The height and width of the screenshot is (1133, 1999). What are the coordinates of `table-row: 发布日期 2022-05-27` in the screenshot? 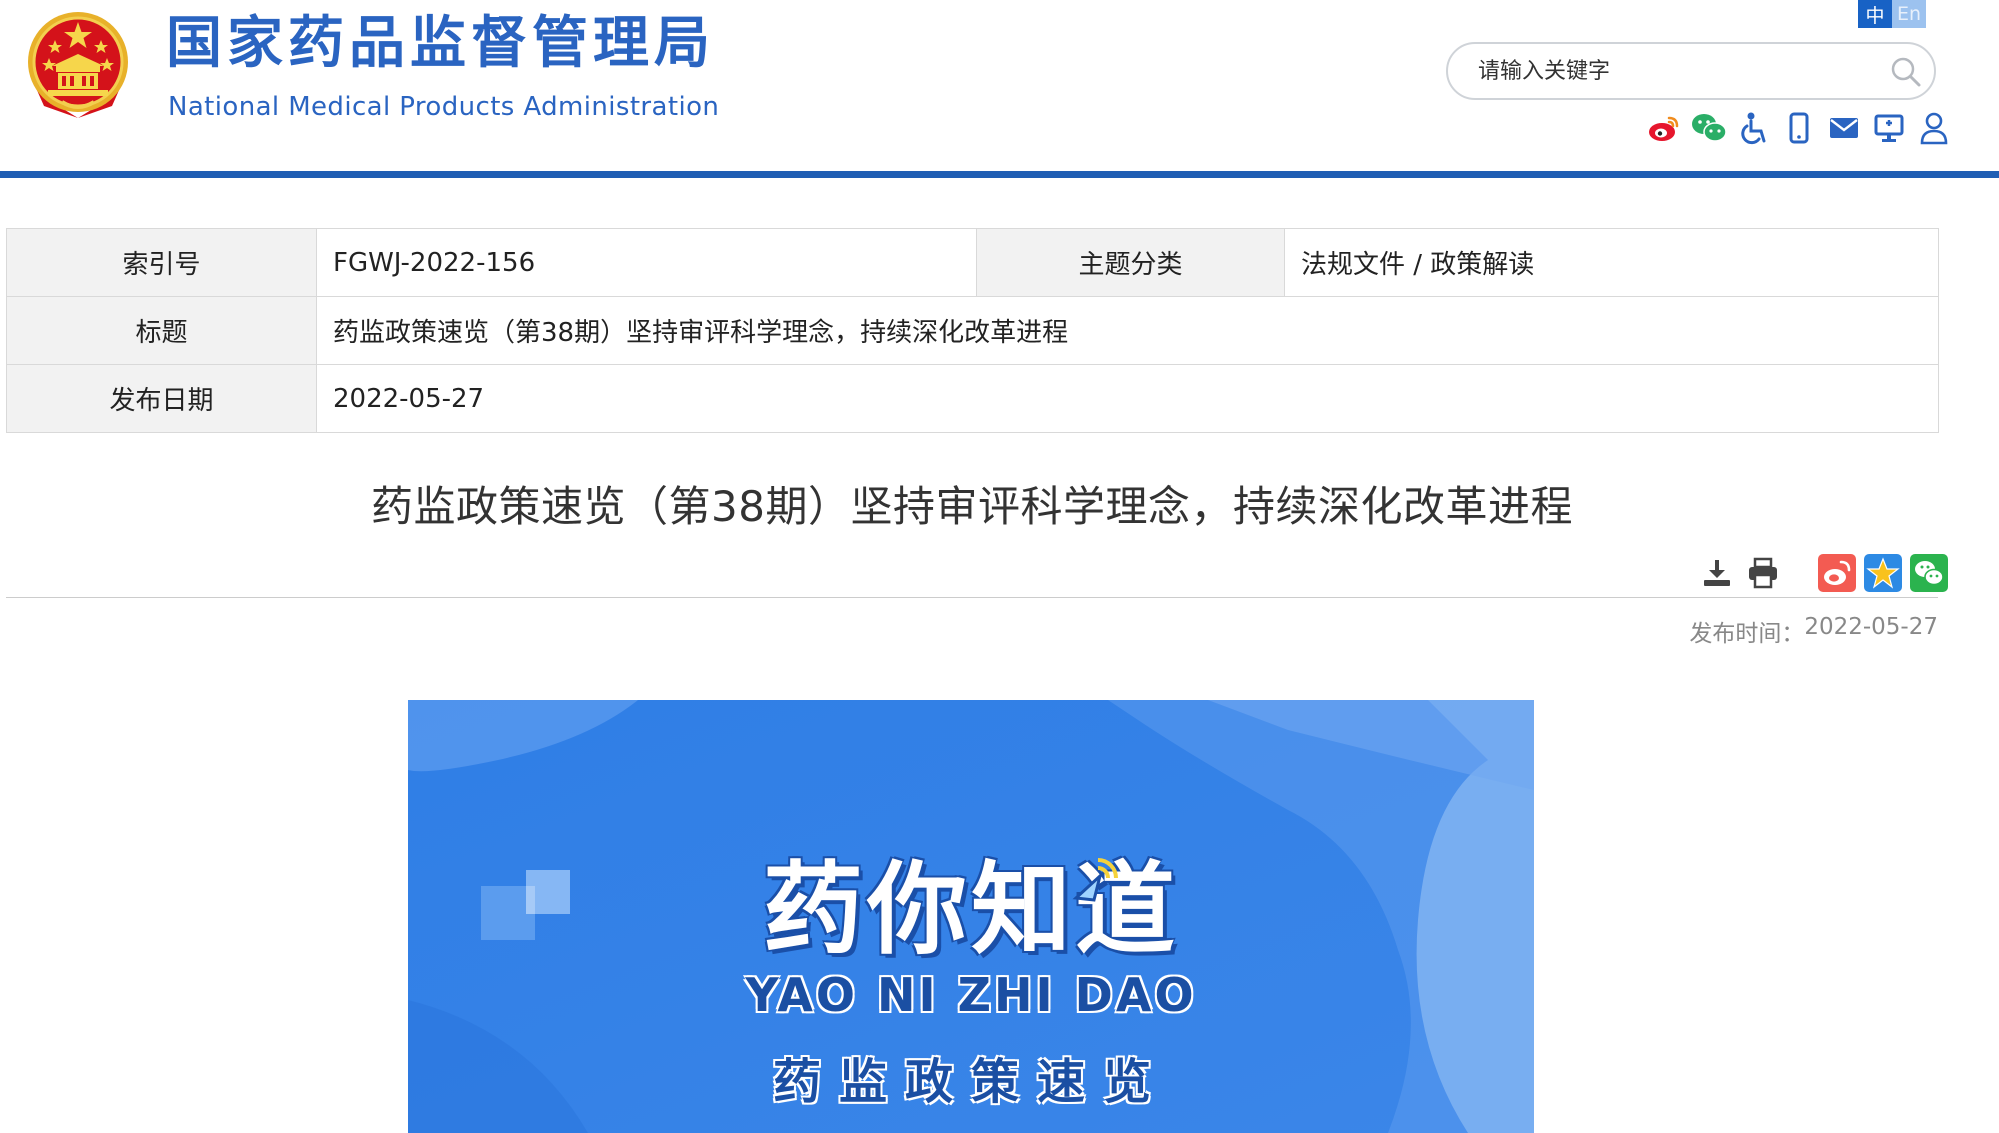 It's located at (972, 398).